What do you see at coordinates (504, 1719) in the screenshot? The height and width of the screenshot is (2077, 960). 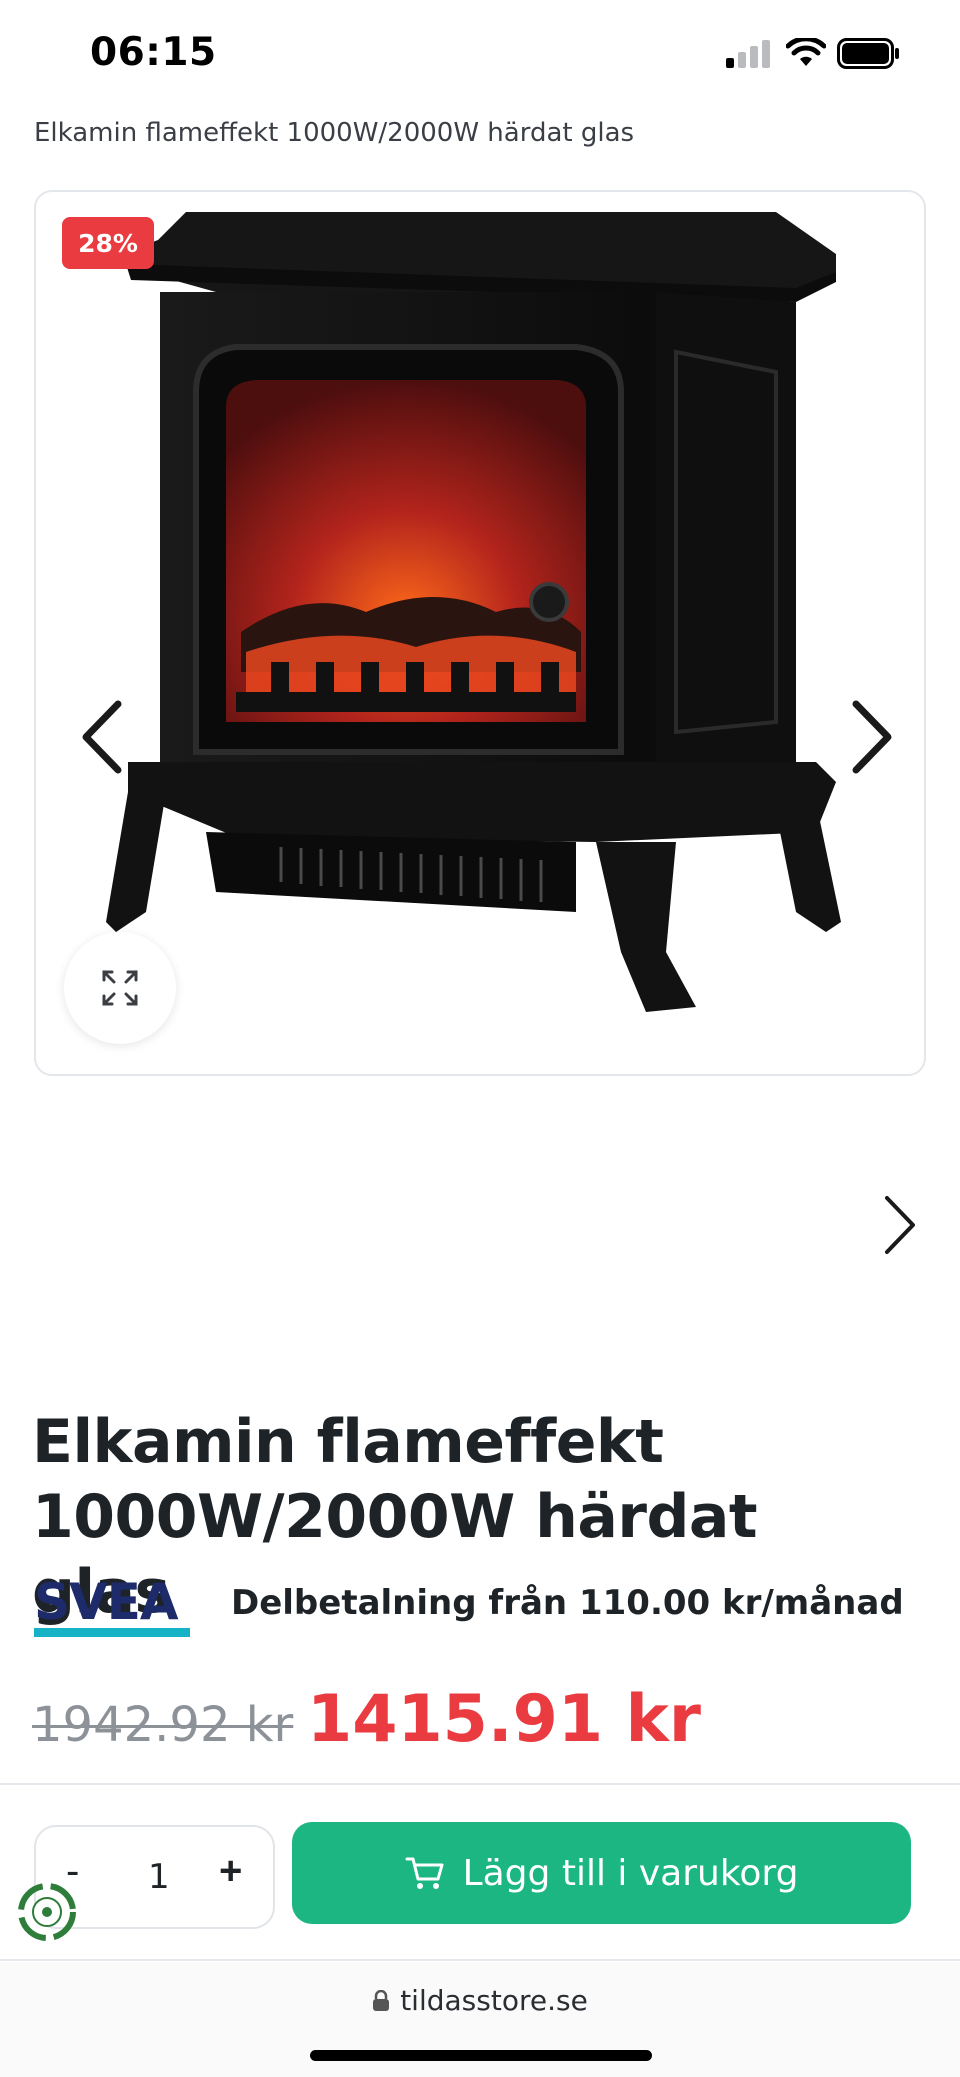 I see `sale-price: 1415.91 kr` at bounding box center [504, 1719].